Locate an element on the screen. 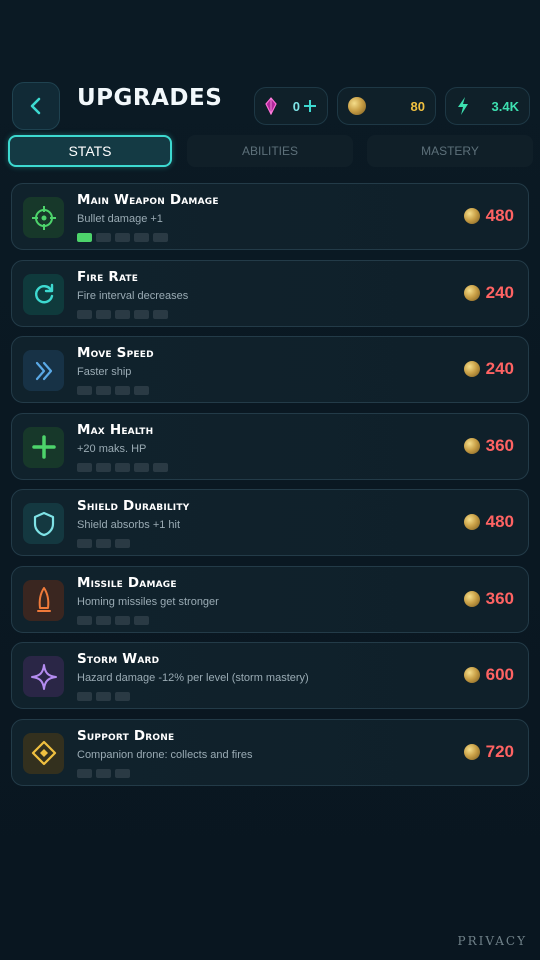 Image resolution: width=540 pixels, height=960 pixels. refresh-icon is located at coordinates (43, 293).